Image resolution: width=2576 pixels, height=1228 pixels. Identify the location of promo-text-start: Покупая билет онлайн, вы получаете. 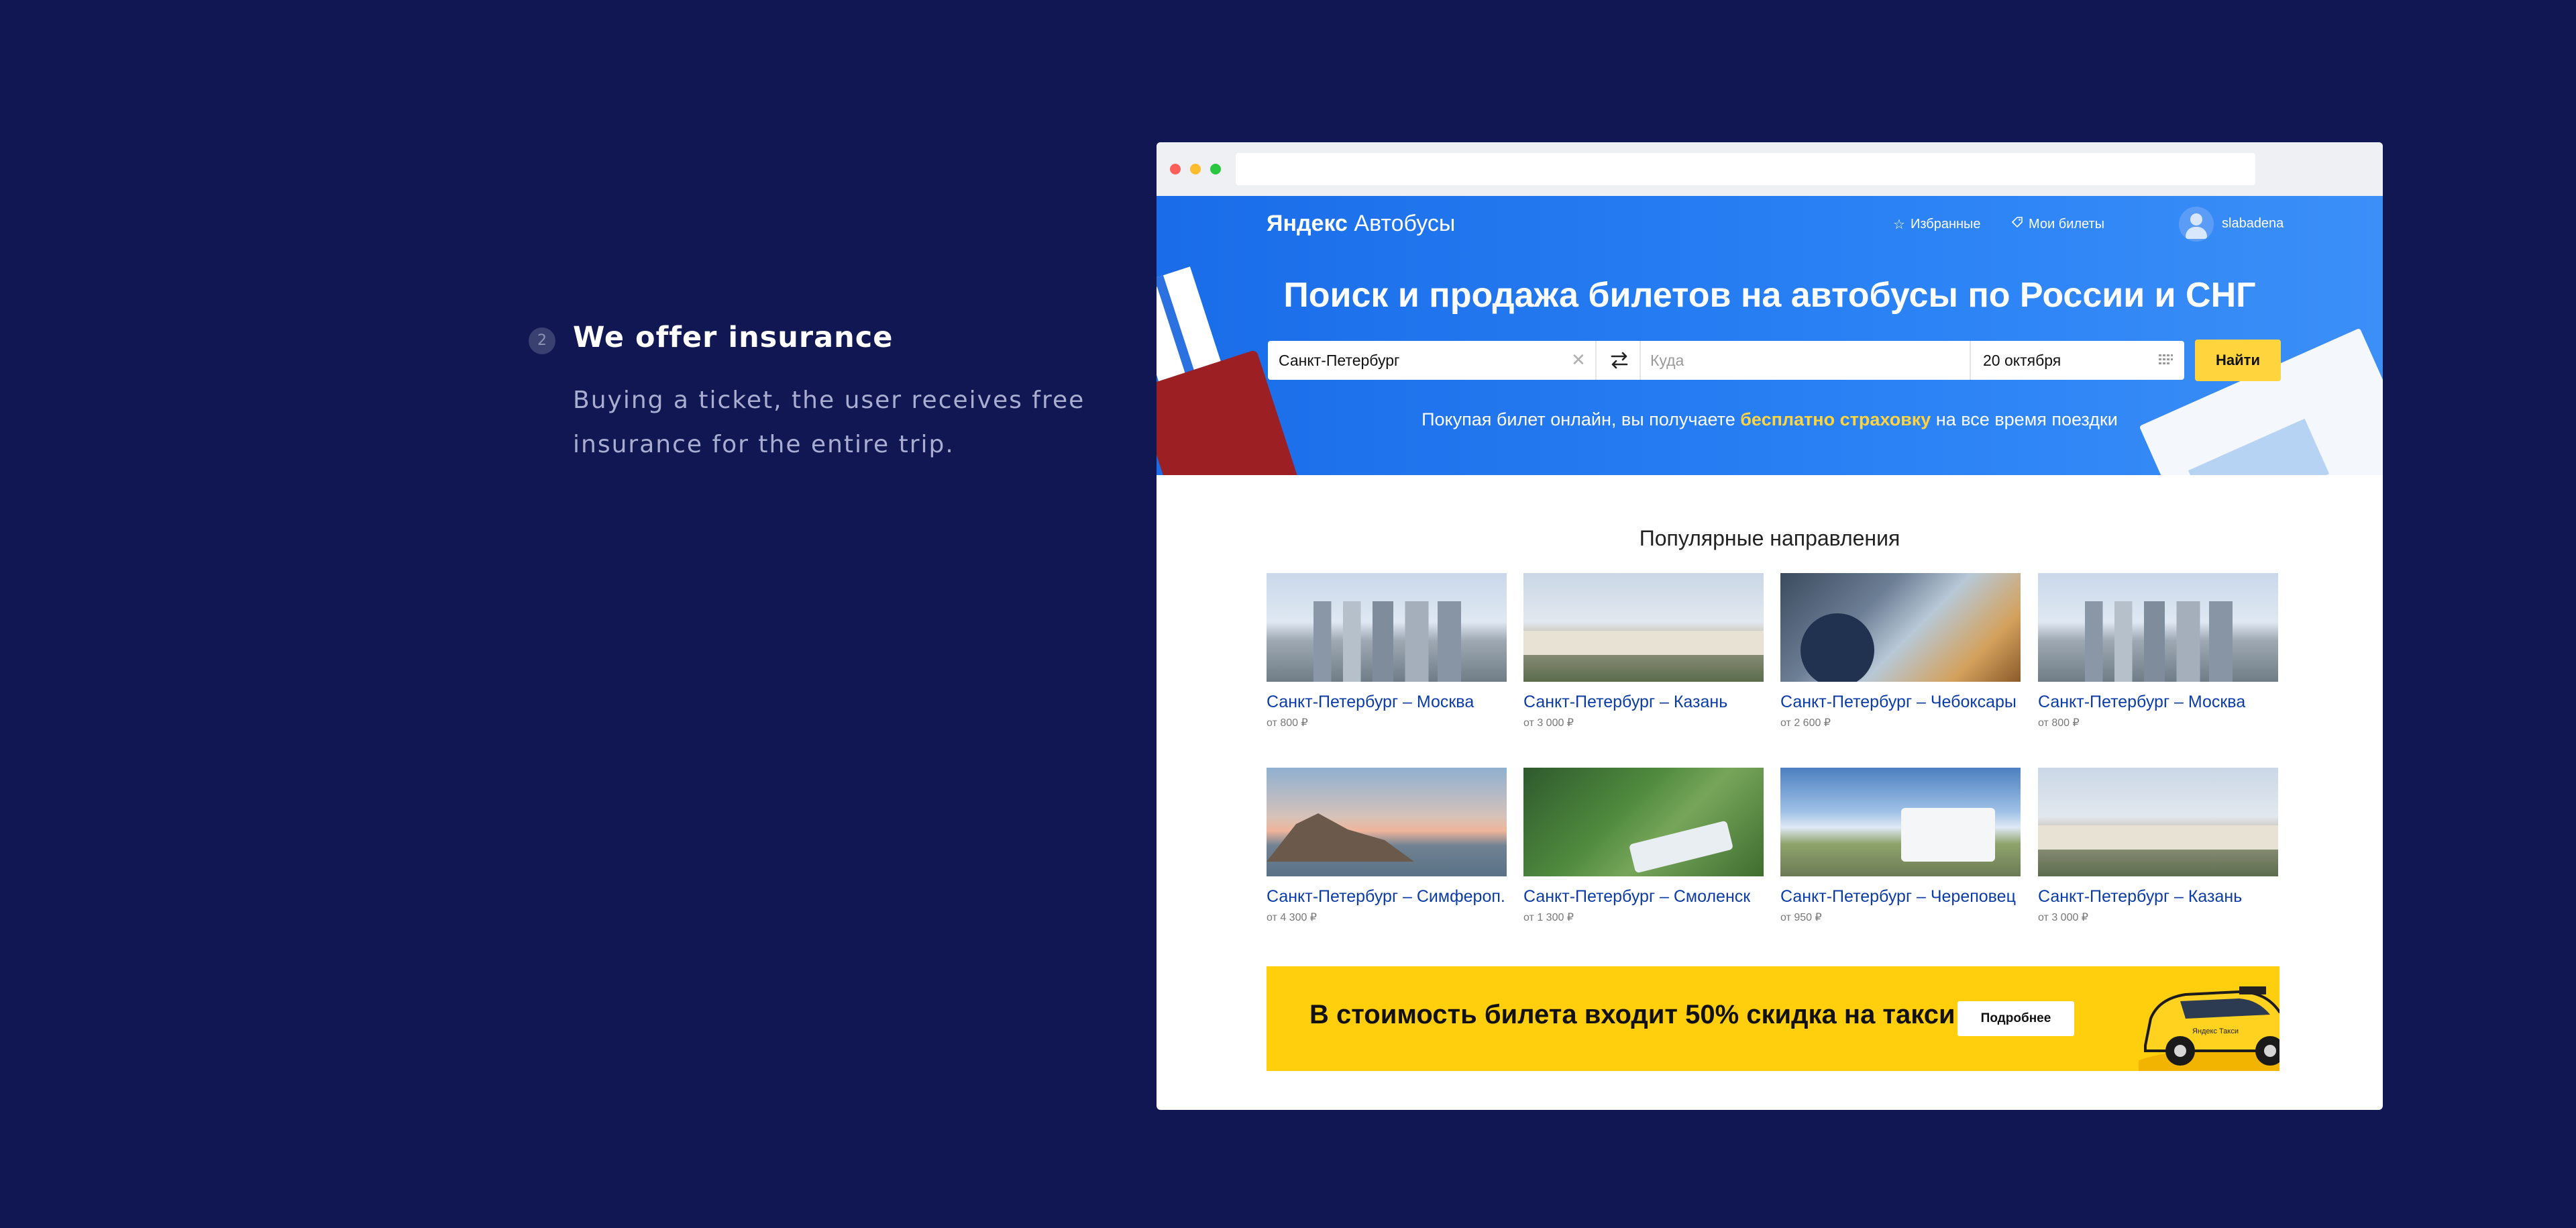
(1581, 419).